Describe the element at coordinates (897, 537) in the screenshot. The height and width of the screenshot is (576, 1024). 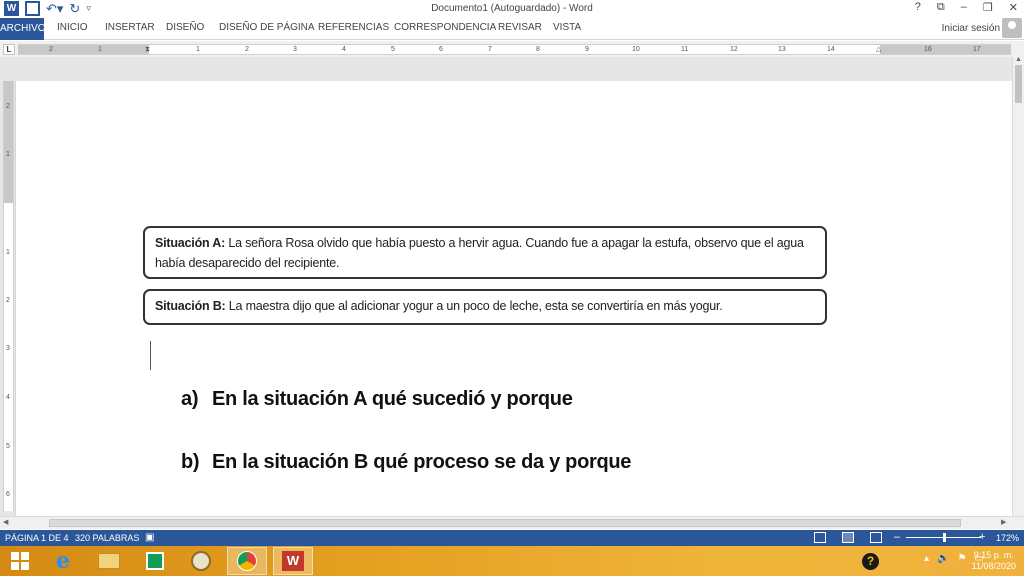
I see `zoom-out-button: –` at that location.